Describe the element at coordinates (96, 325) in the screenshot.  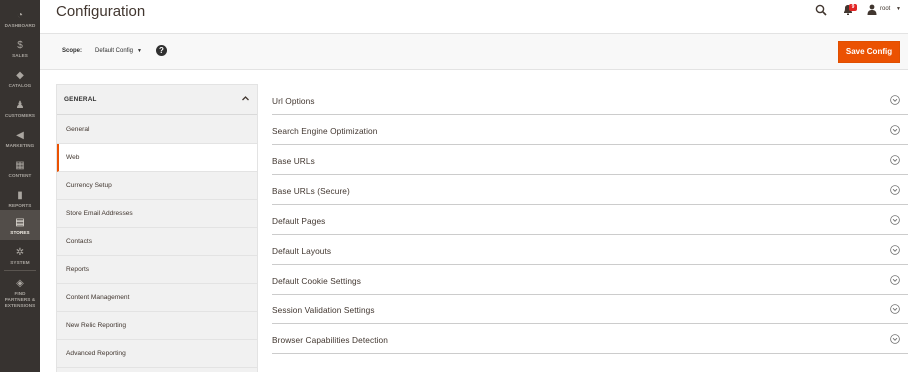
I see `sidebar-item-label: New Relic Reporting` at that location.